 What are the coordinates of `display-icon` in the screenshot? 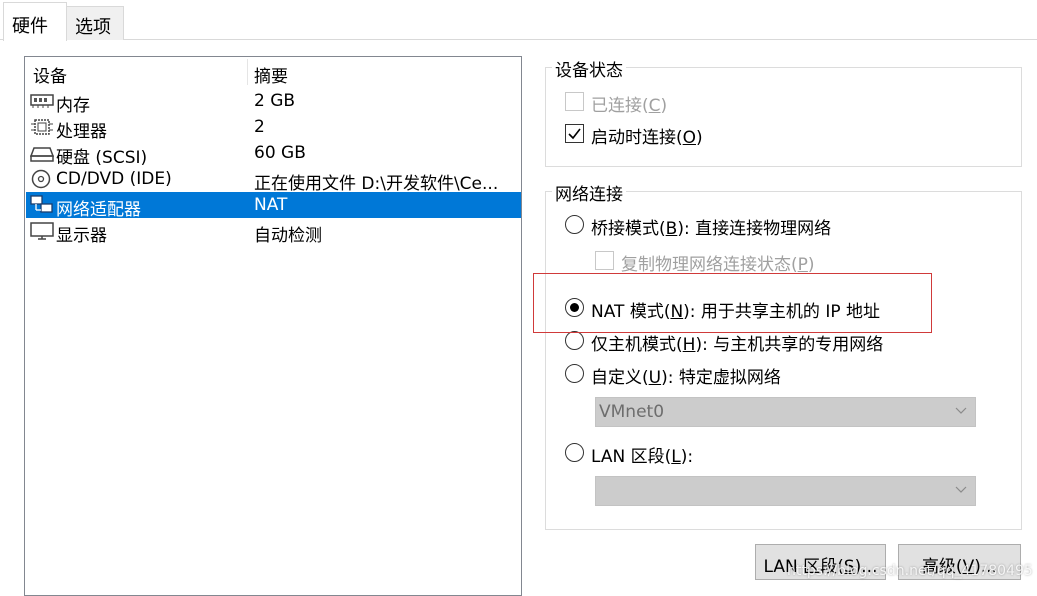 It's located at (42, 231).